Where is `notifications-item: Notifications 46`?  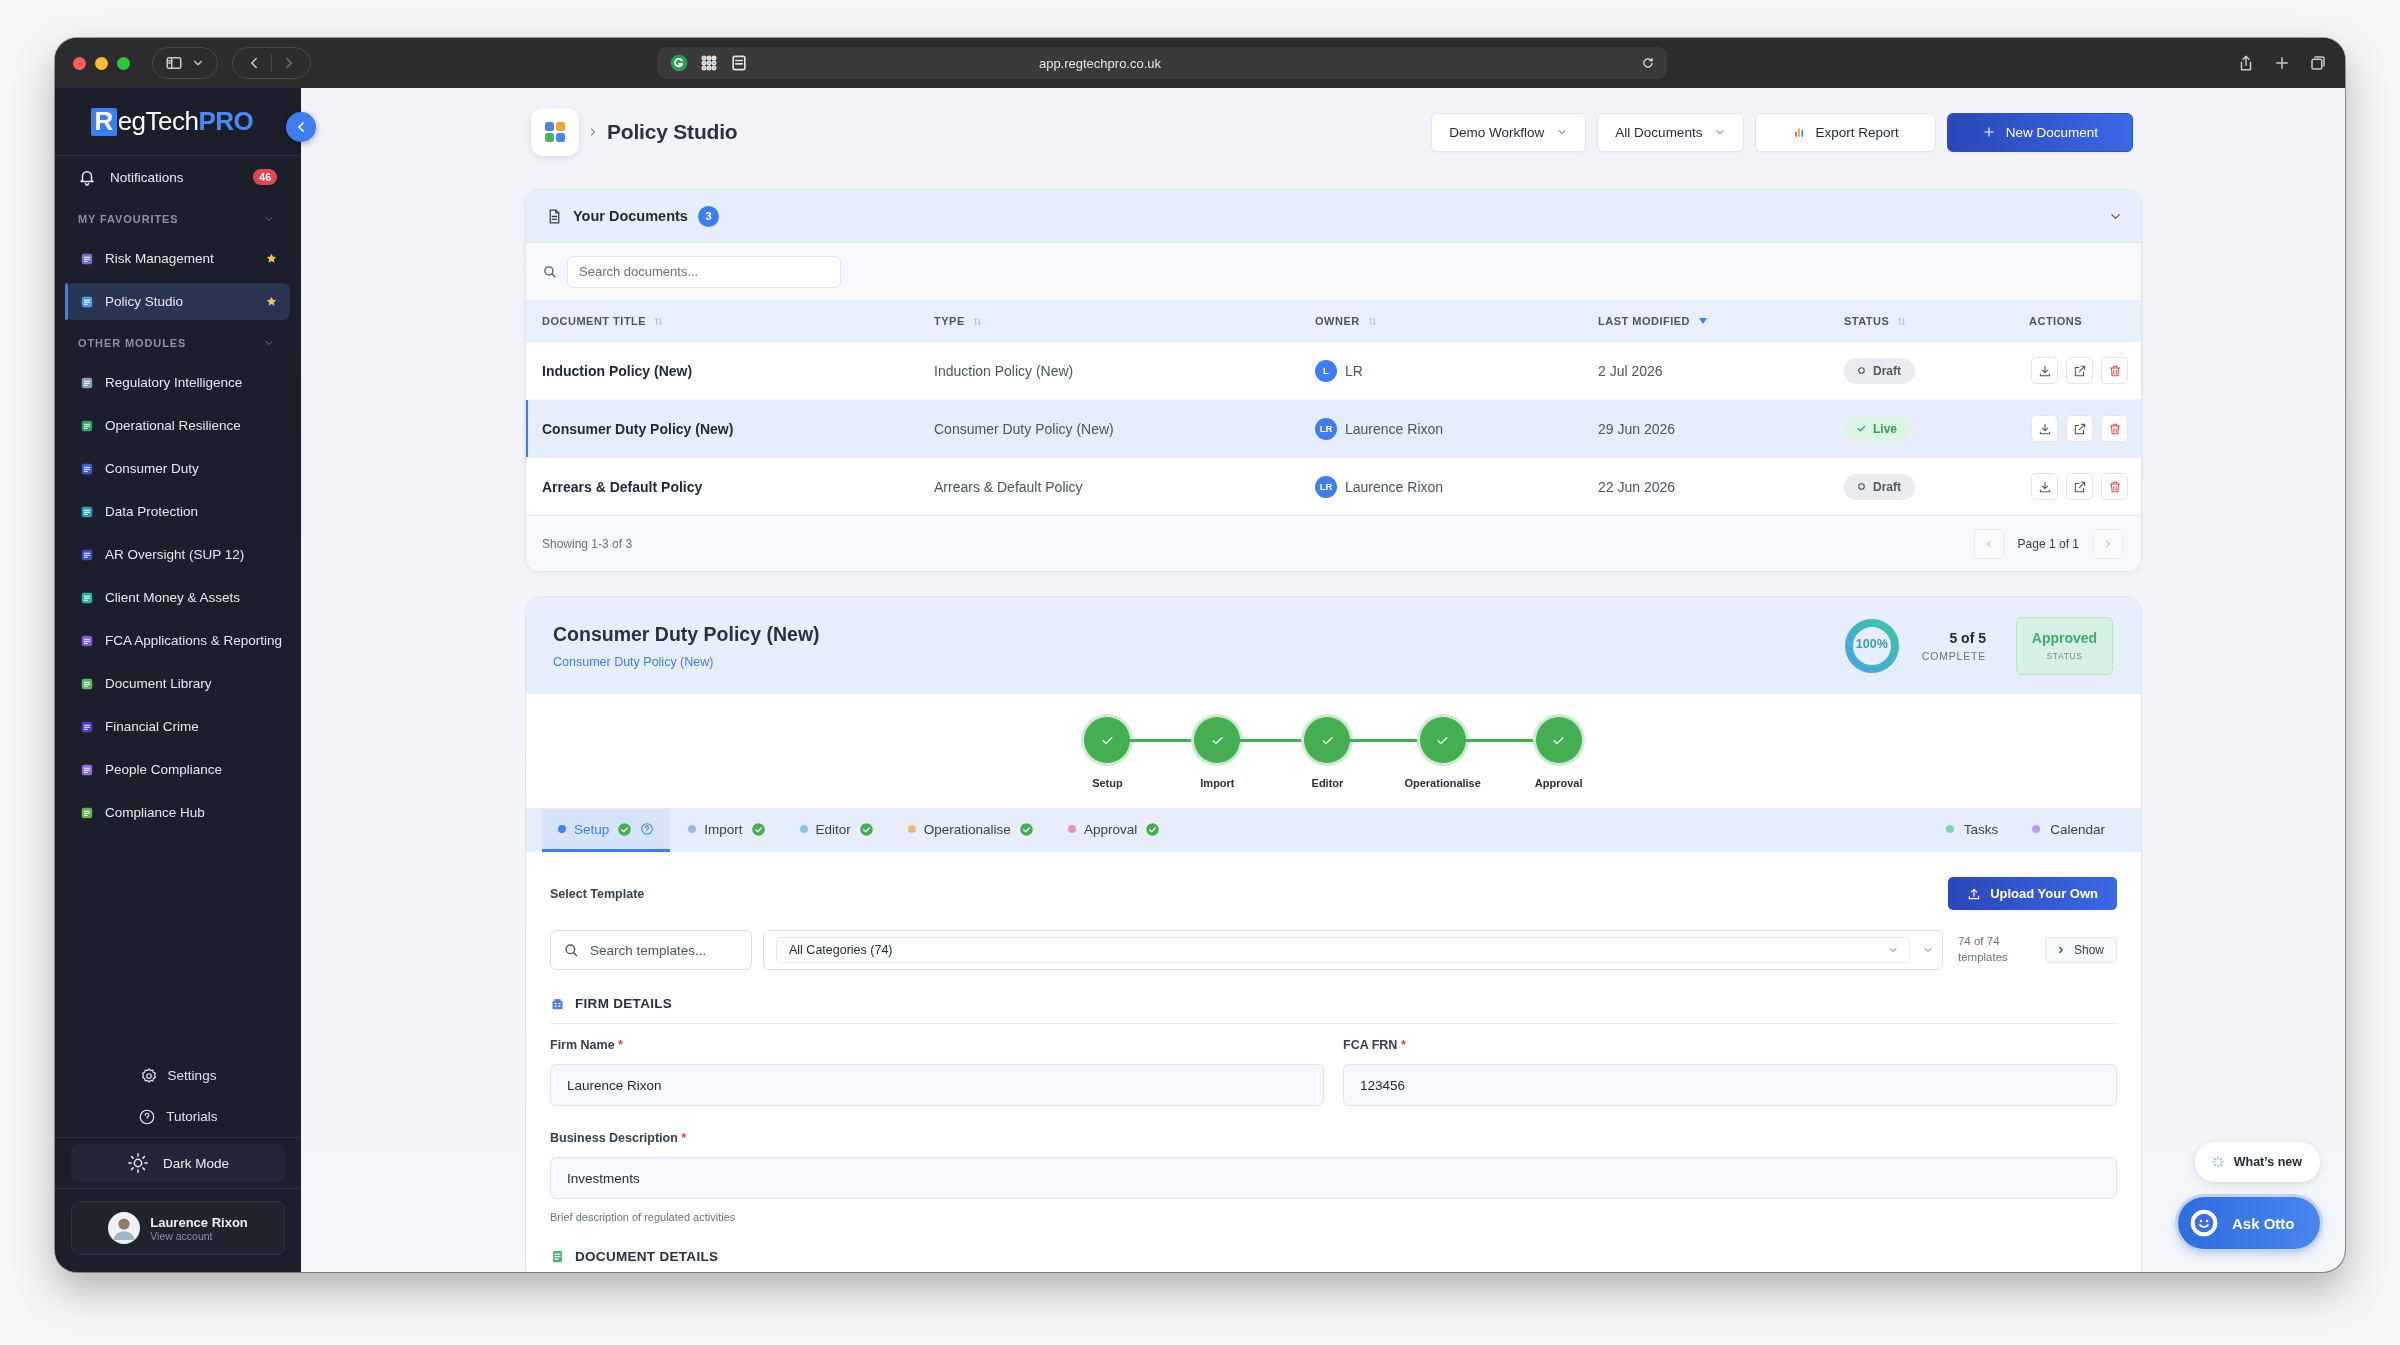 notifications-item: Notifications 46 is located at coordinates (178, 177).